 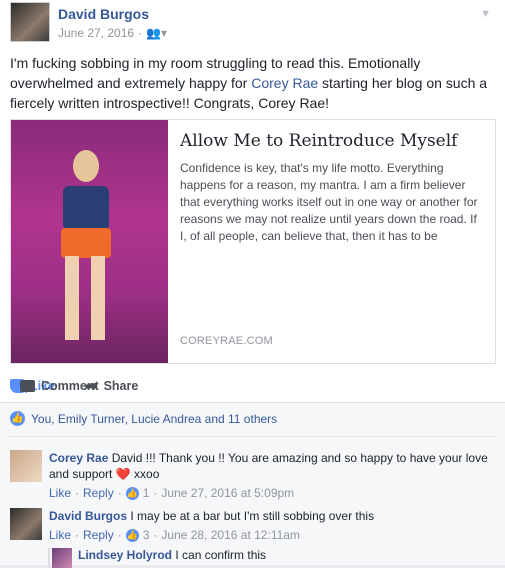 I want to click on commenter-name: David Burgos, so click(x=88, y=516).